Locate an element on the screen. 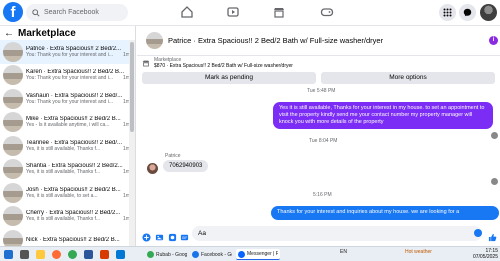 This screenshot has height=261, width=500. search-input: Search Facebook is located at coordinates (77, 12).